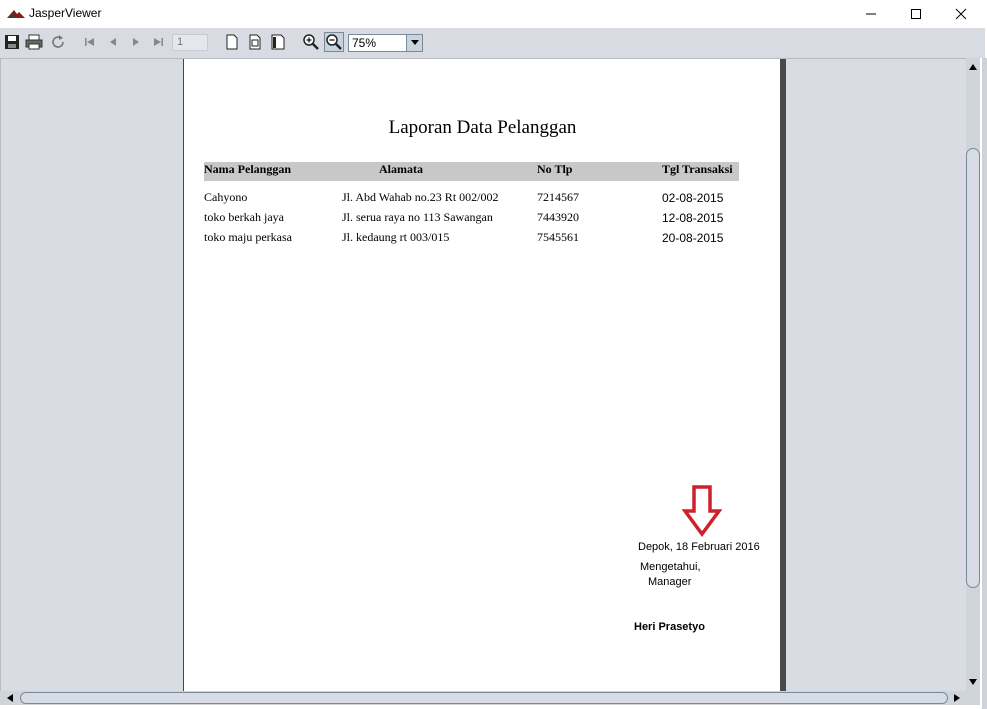  Describe the element at coordinates (783, 375) in the screenshot. I see `page-shadow` at that location.